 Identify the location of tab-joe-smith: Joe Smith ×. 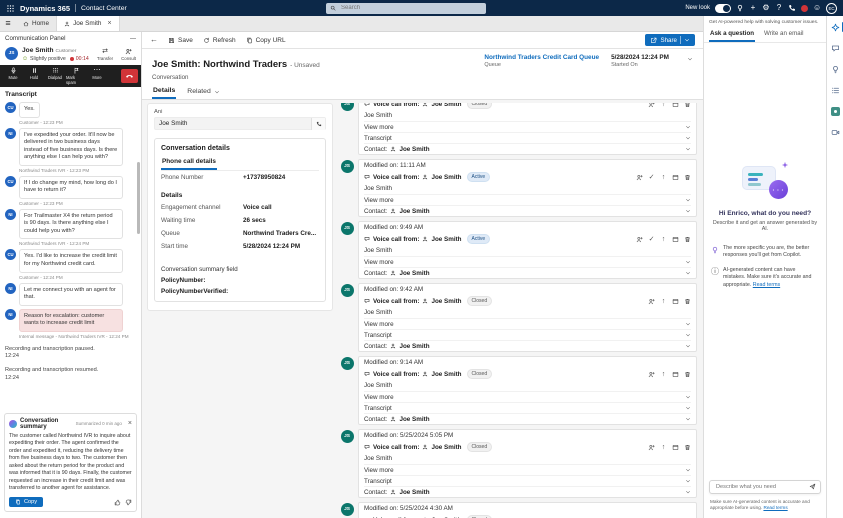
(88, 23).